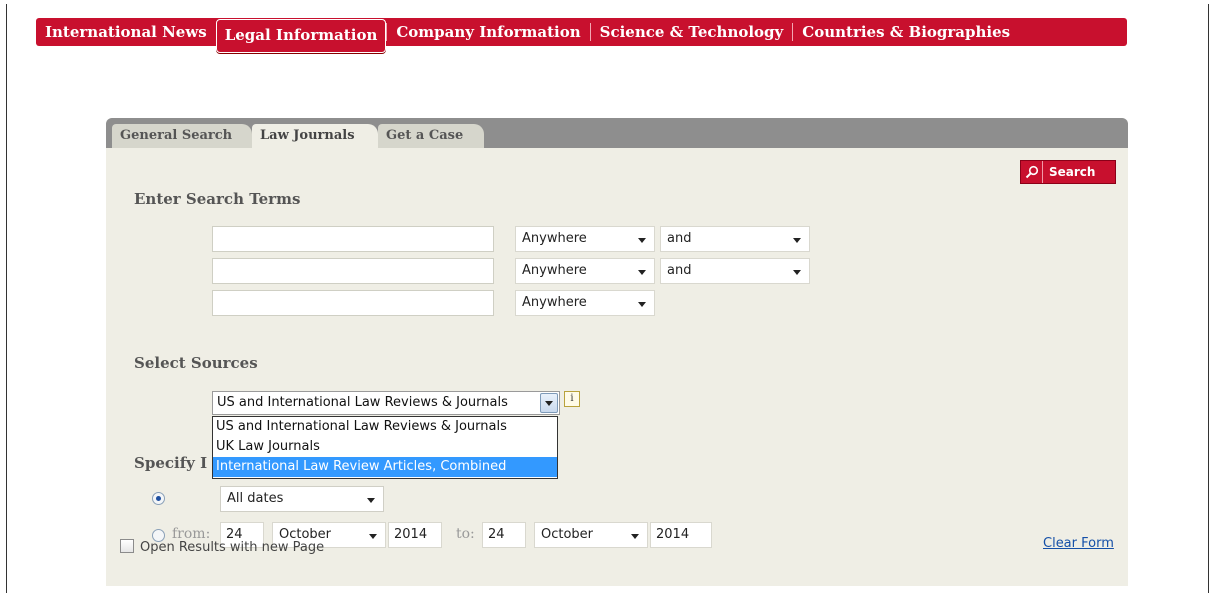  What do you see at coordinates (1208, 298) in the screenshot?
I see `frame-right-border` at bounding box center [1208, 298].